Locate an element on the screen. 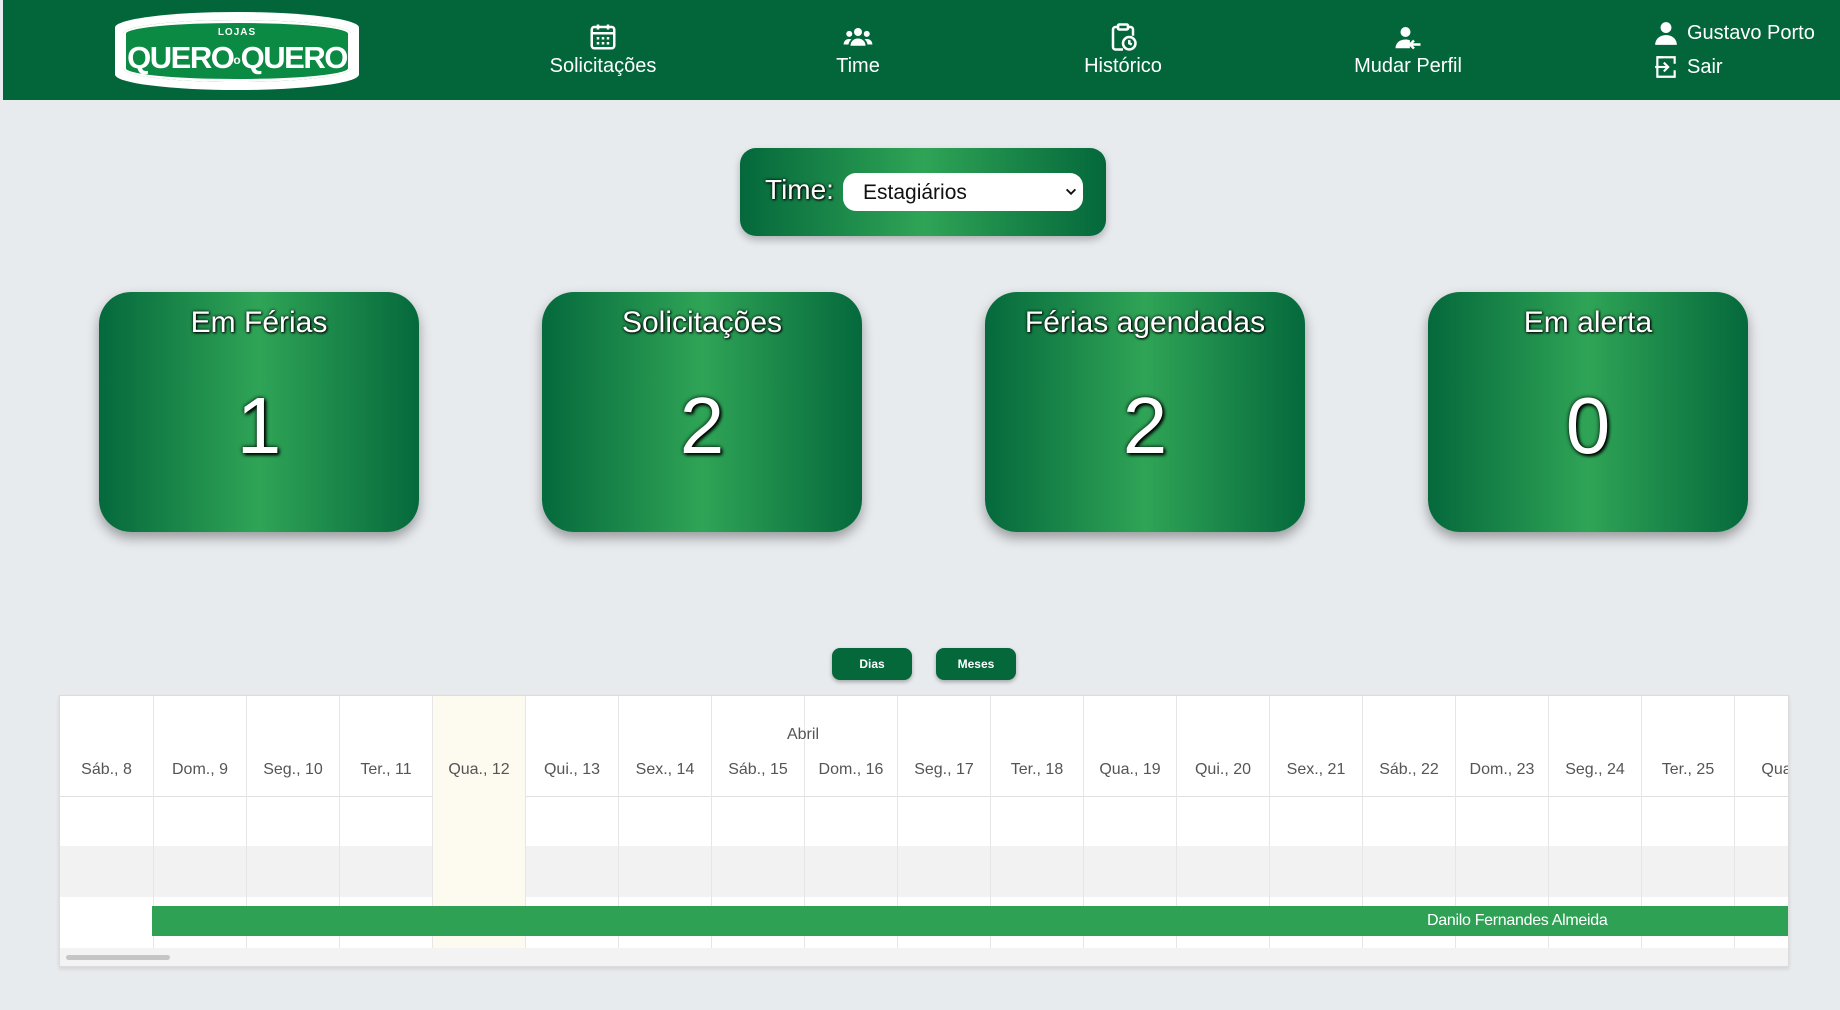 This screenshot has height=1010, width=1840. vacation-bar-label: Danilo Fernandes Almeida is located at coordinates (1517, 920).